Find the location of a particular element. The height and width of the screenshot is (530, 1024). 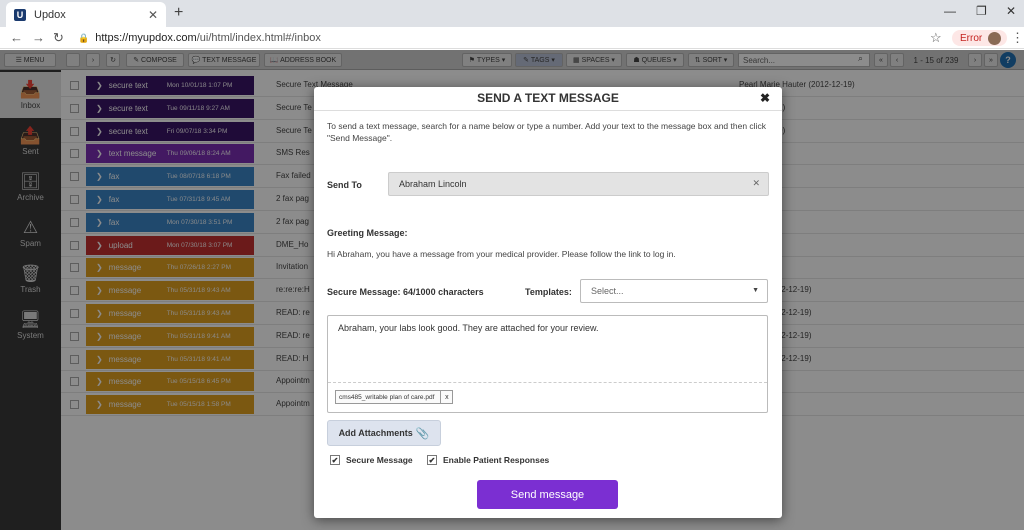

profile-error-button: Error is located at coordinates (980, 38).